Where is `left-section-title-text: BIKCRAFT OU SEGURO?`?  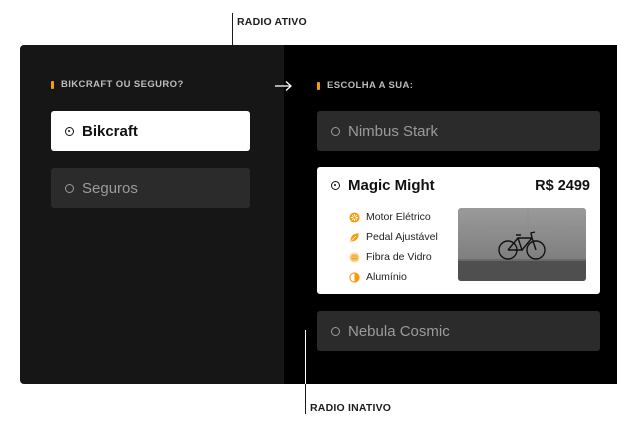 left-section-title-text: BIKCRAFT OU SEGURO? is located at coordinates (122, 84).